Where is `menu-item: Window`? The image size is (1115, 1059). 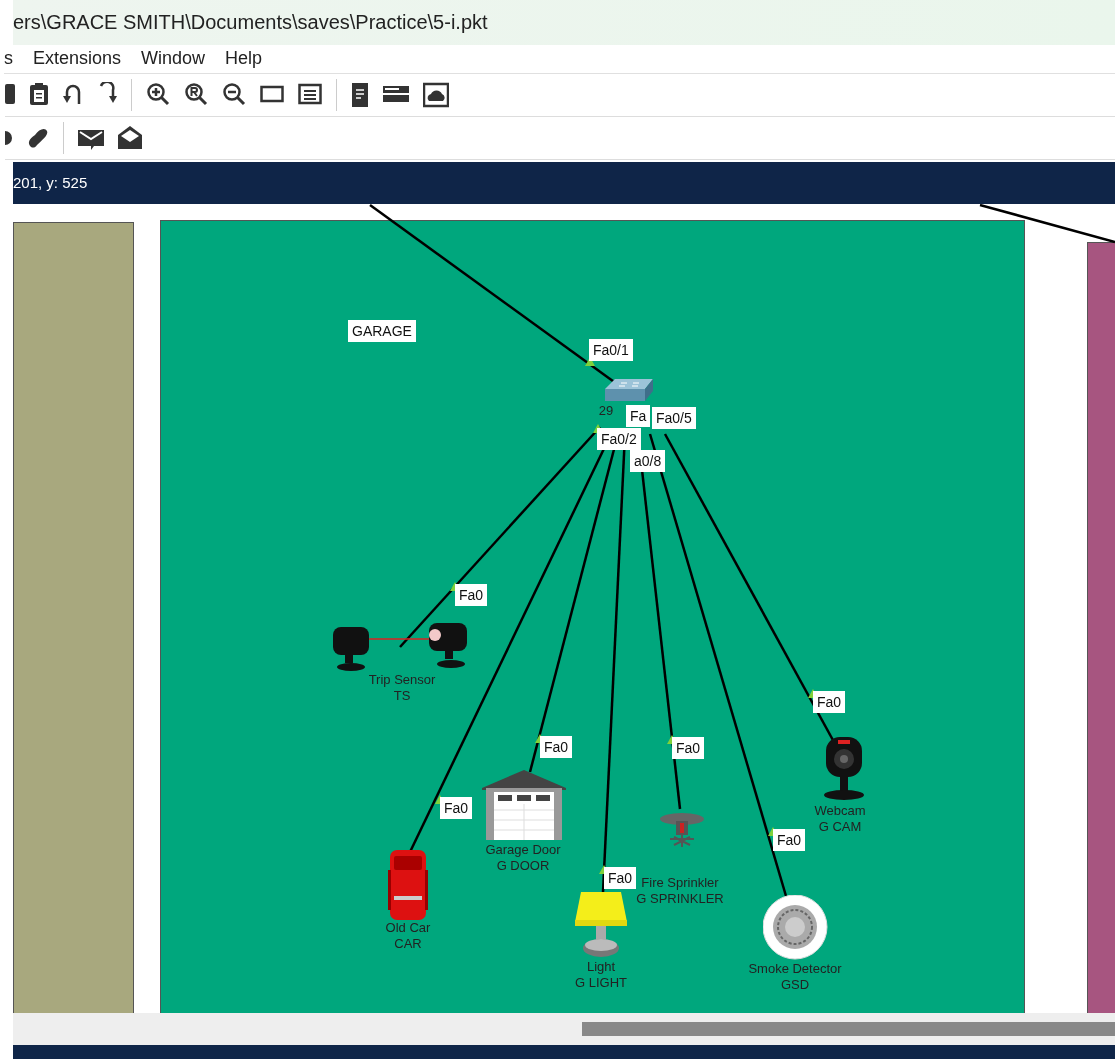 menu-item: Window is located at coordinates (173, 59).